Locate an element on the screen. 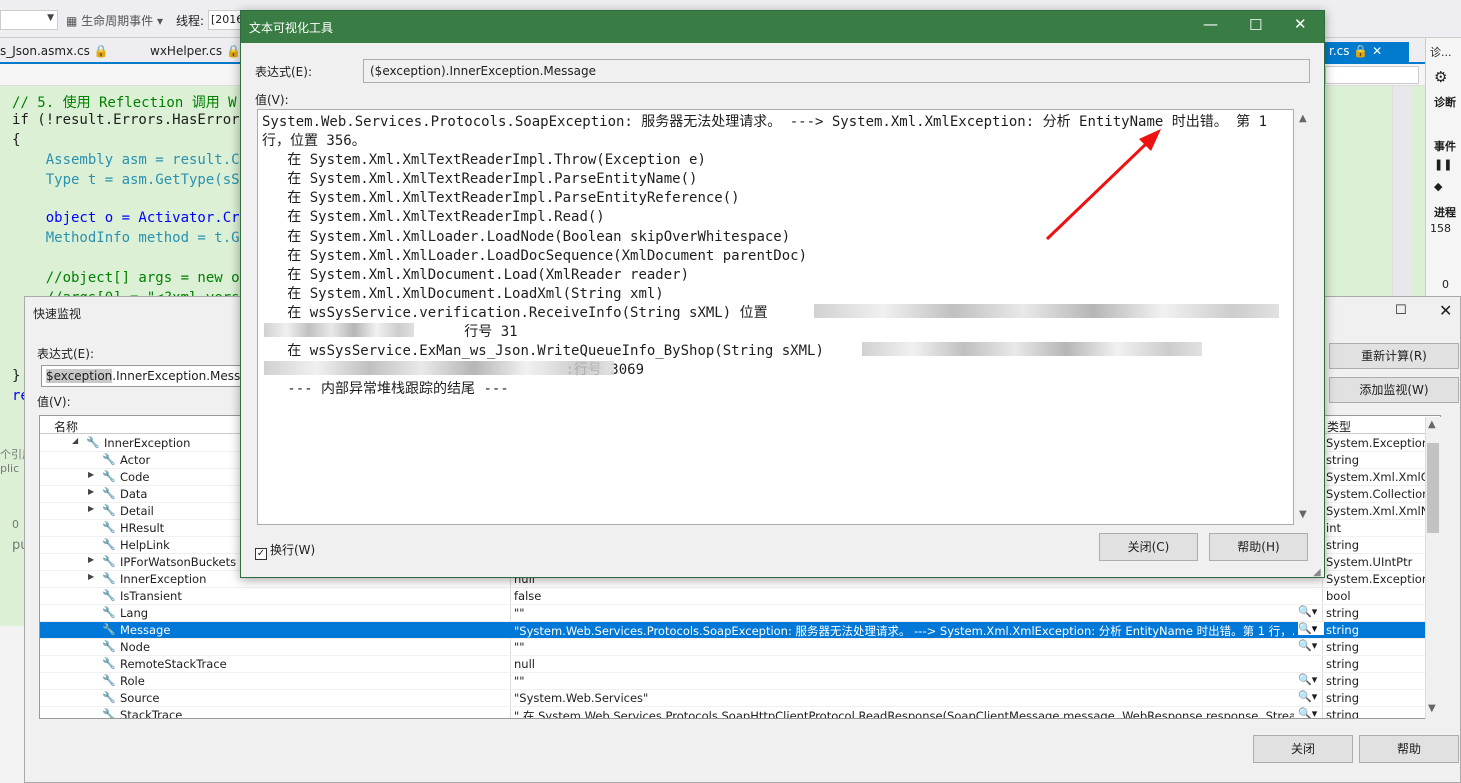 The image size is (1461, 783). row-value: null is located at coordinates (524, 664).